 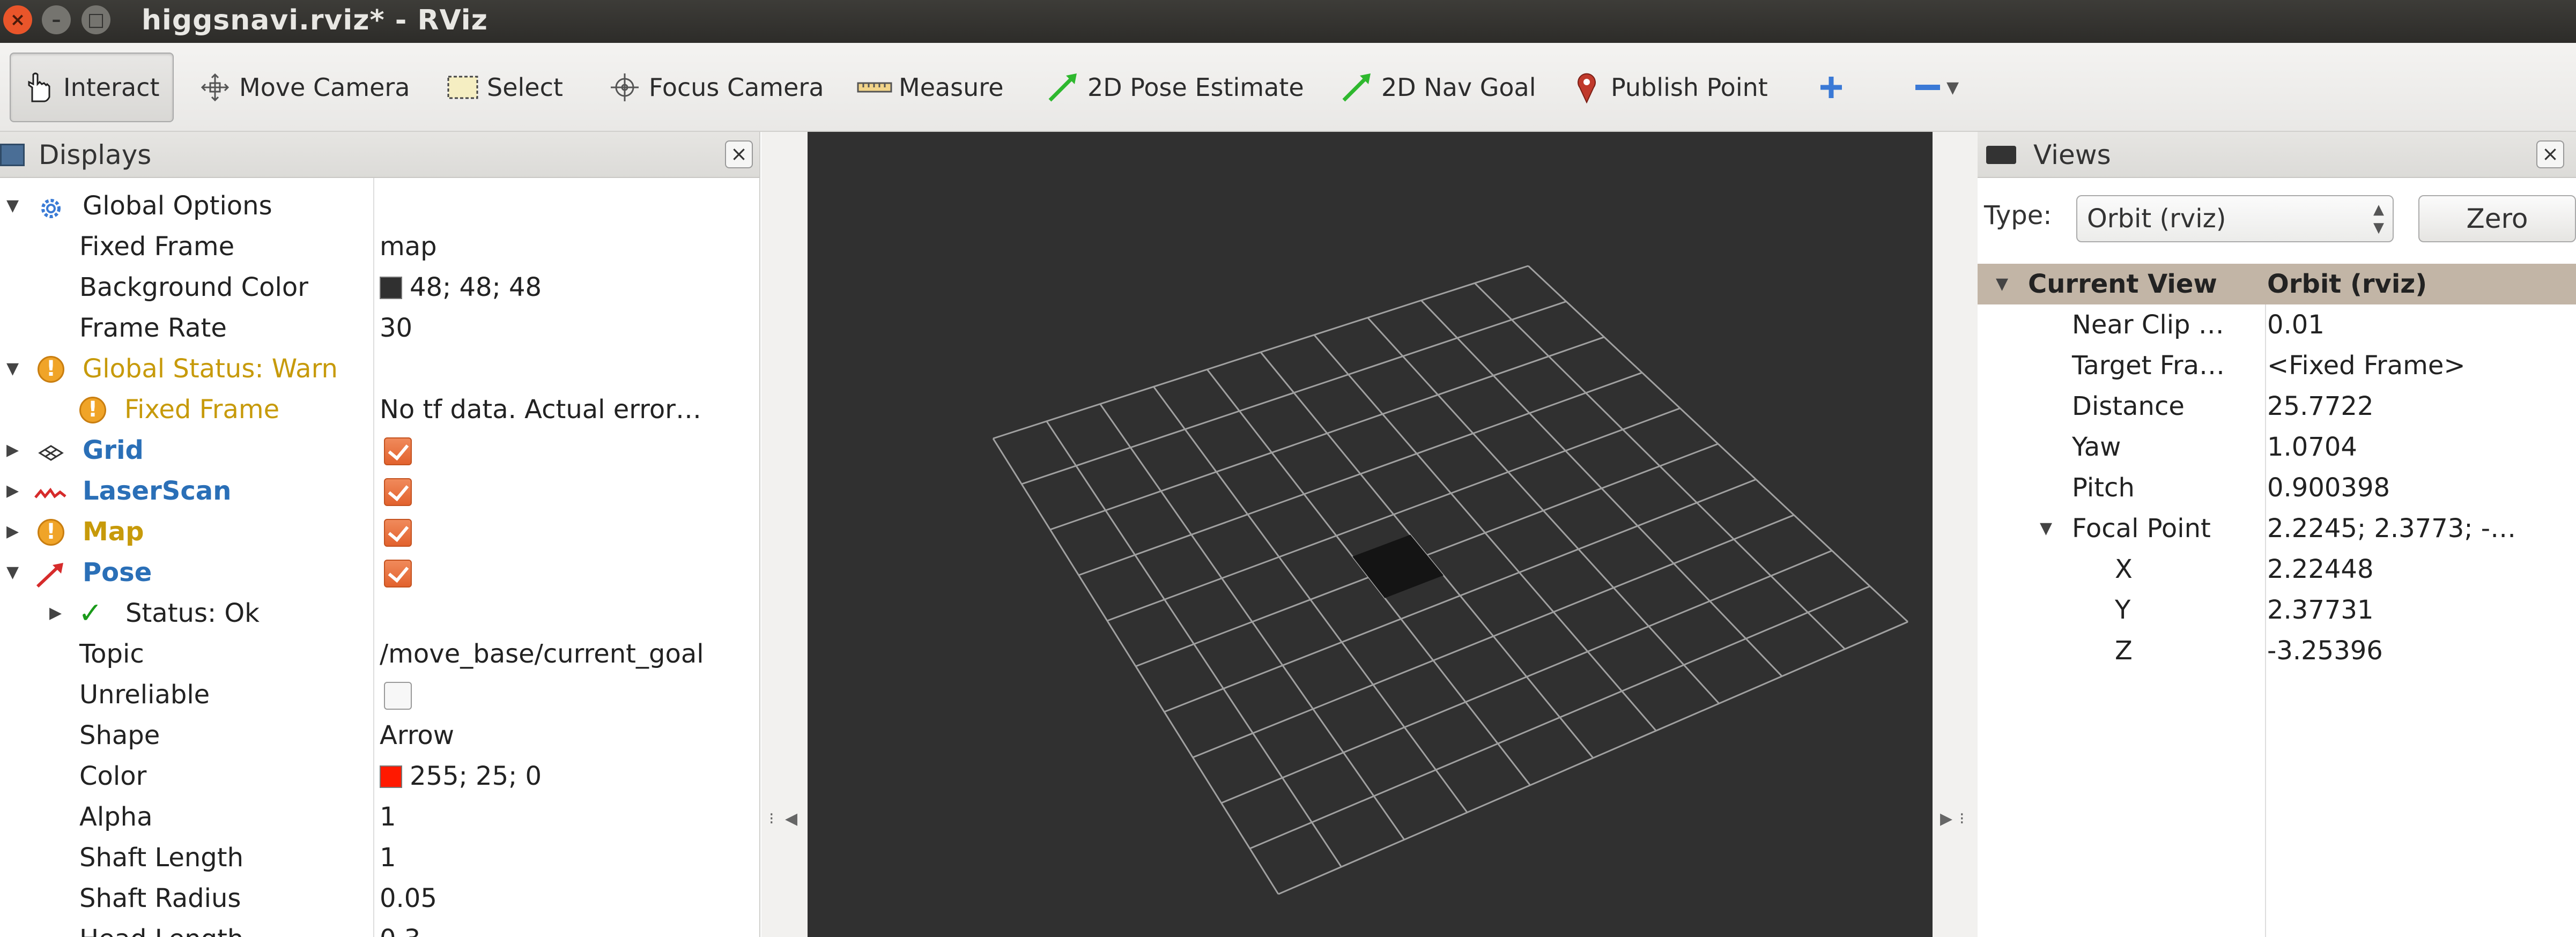 What do you see at coordinates (161, 858) in the screenshot?
I see `tree-label: Shaft Length` at bounding box center [161, 858].